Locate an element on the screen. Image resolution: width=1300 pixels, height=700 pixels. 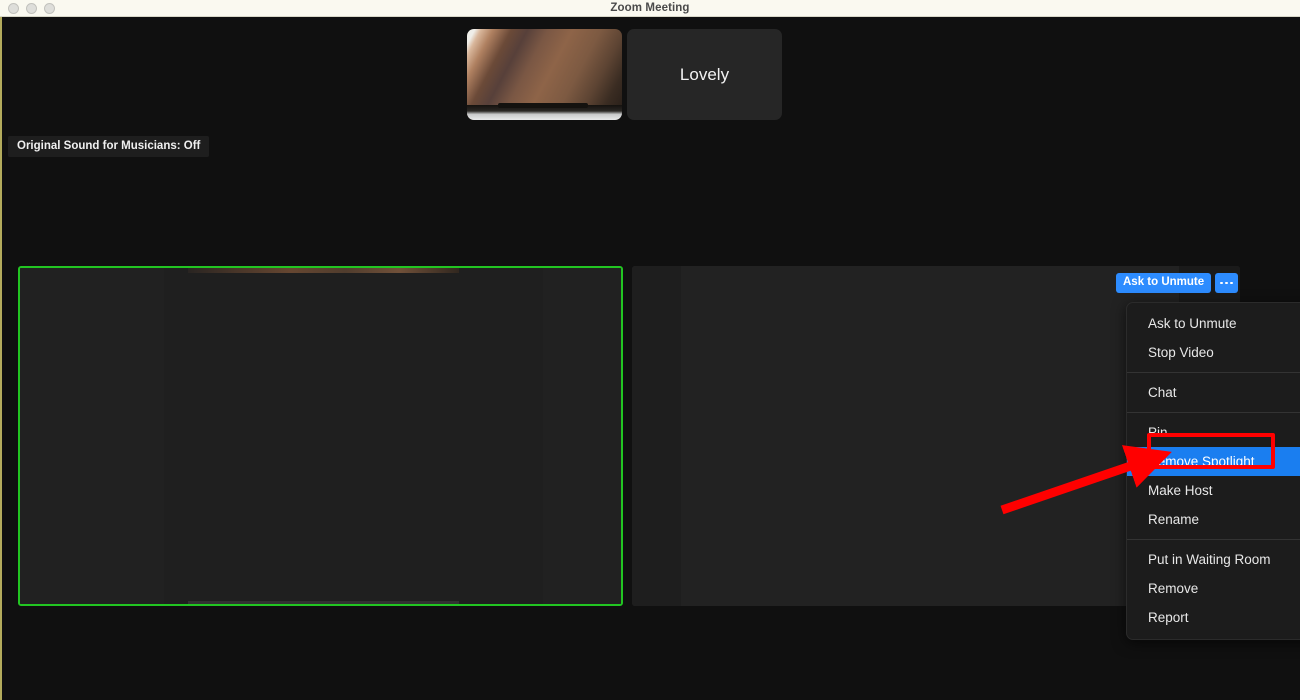
close-button is located at coordinates (13, 8).